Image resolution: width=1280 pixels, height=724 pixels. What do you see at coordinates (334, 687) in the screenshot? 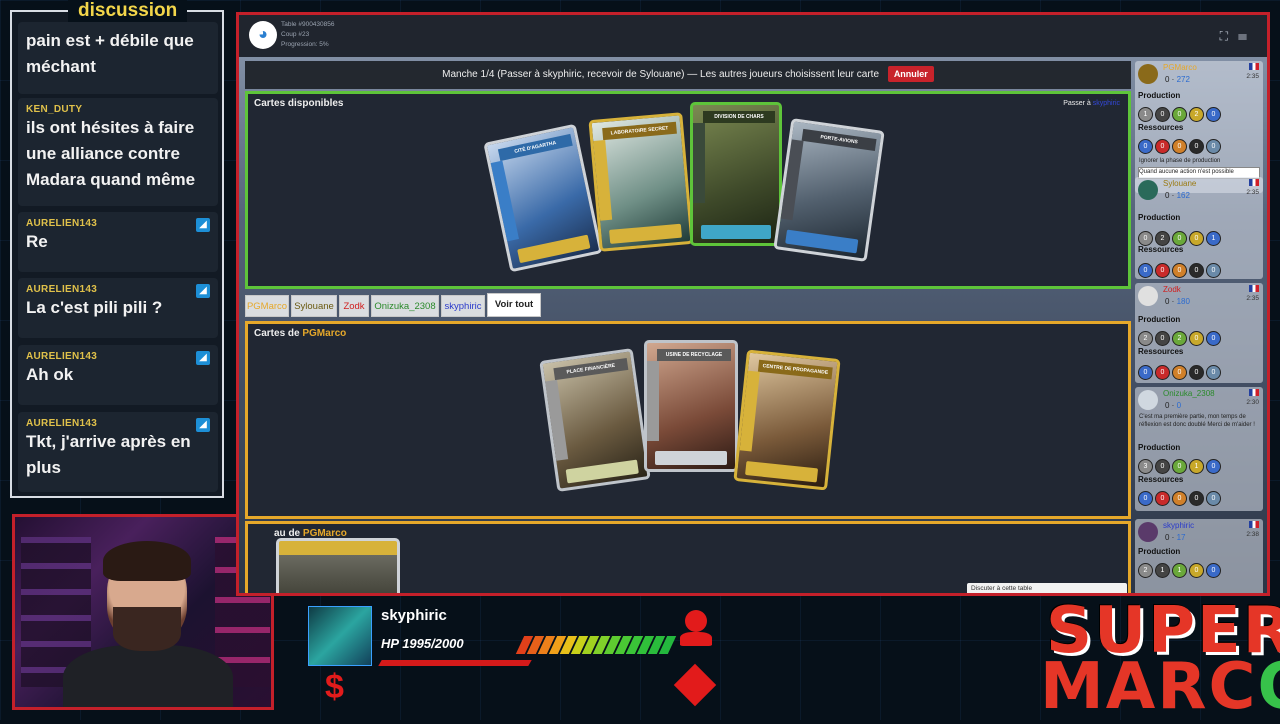
I see `dollar-icon: $` at bounding box center [334, 687].